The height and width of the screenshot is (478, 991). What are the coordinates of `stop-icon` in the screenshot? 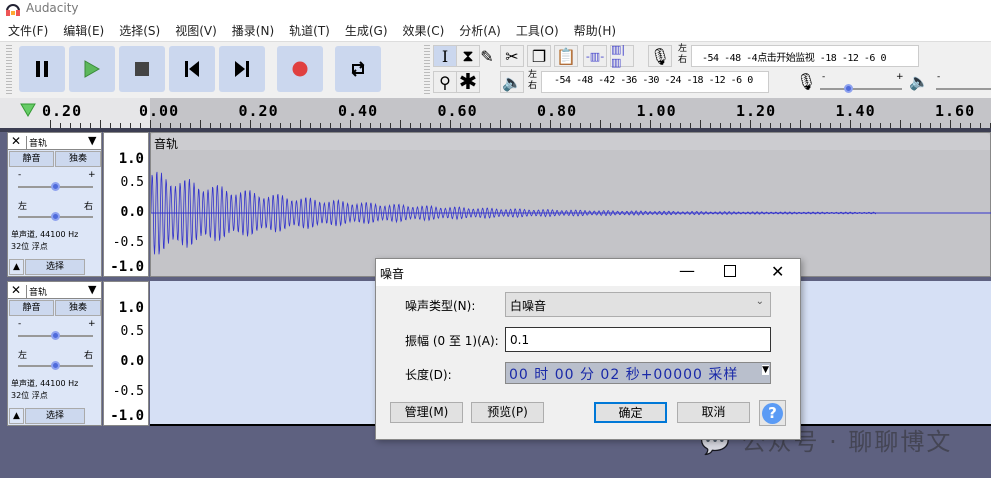 It's located at (142, 69).